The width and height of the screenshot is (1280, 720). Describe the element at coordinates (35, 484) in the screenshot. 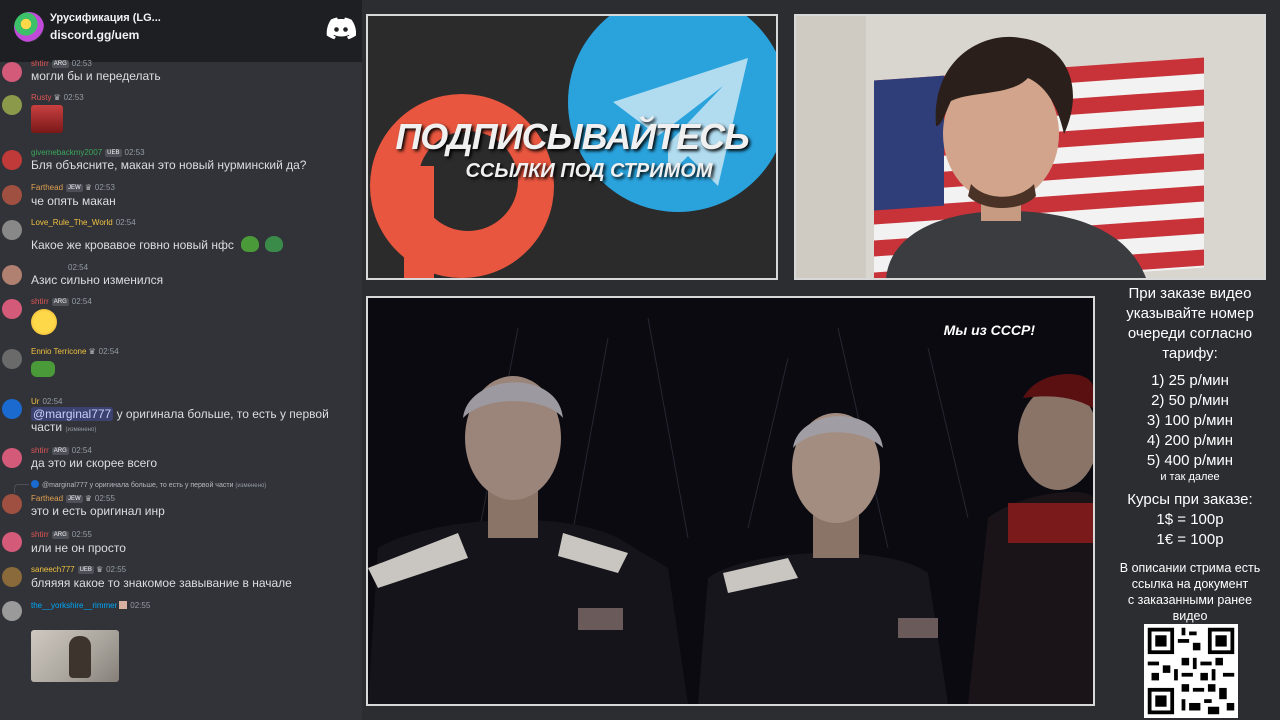

I see `reply-avatar-icon` at that location.